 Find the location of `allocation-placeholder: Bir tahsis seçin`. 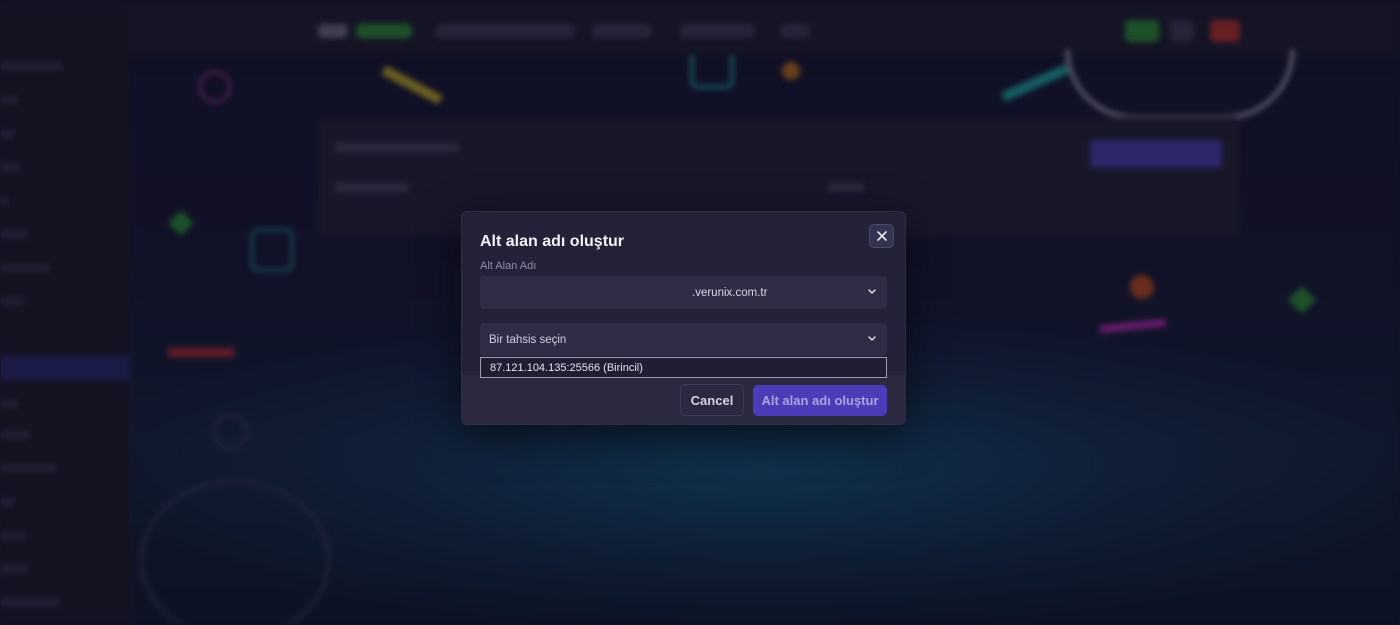

allocation-placeholder: Bir tahsis seçin is located at coordinates (528, 339).